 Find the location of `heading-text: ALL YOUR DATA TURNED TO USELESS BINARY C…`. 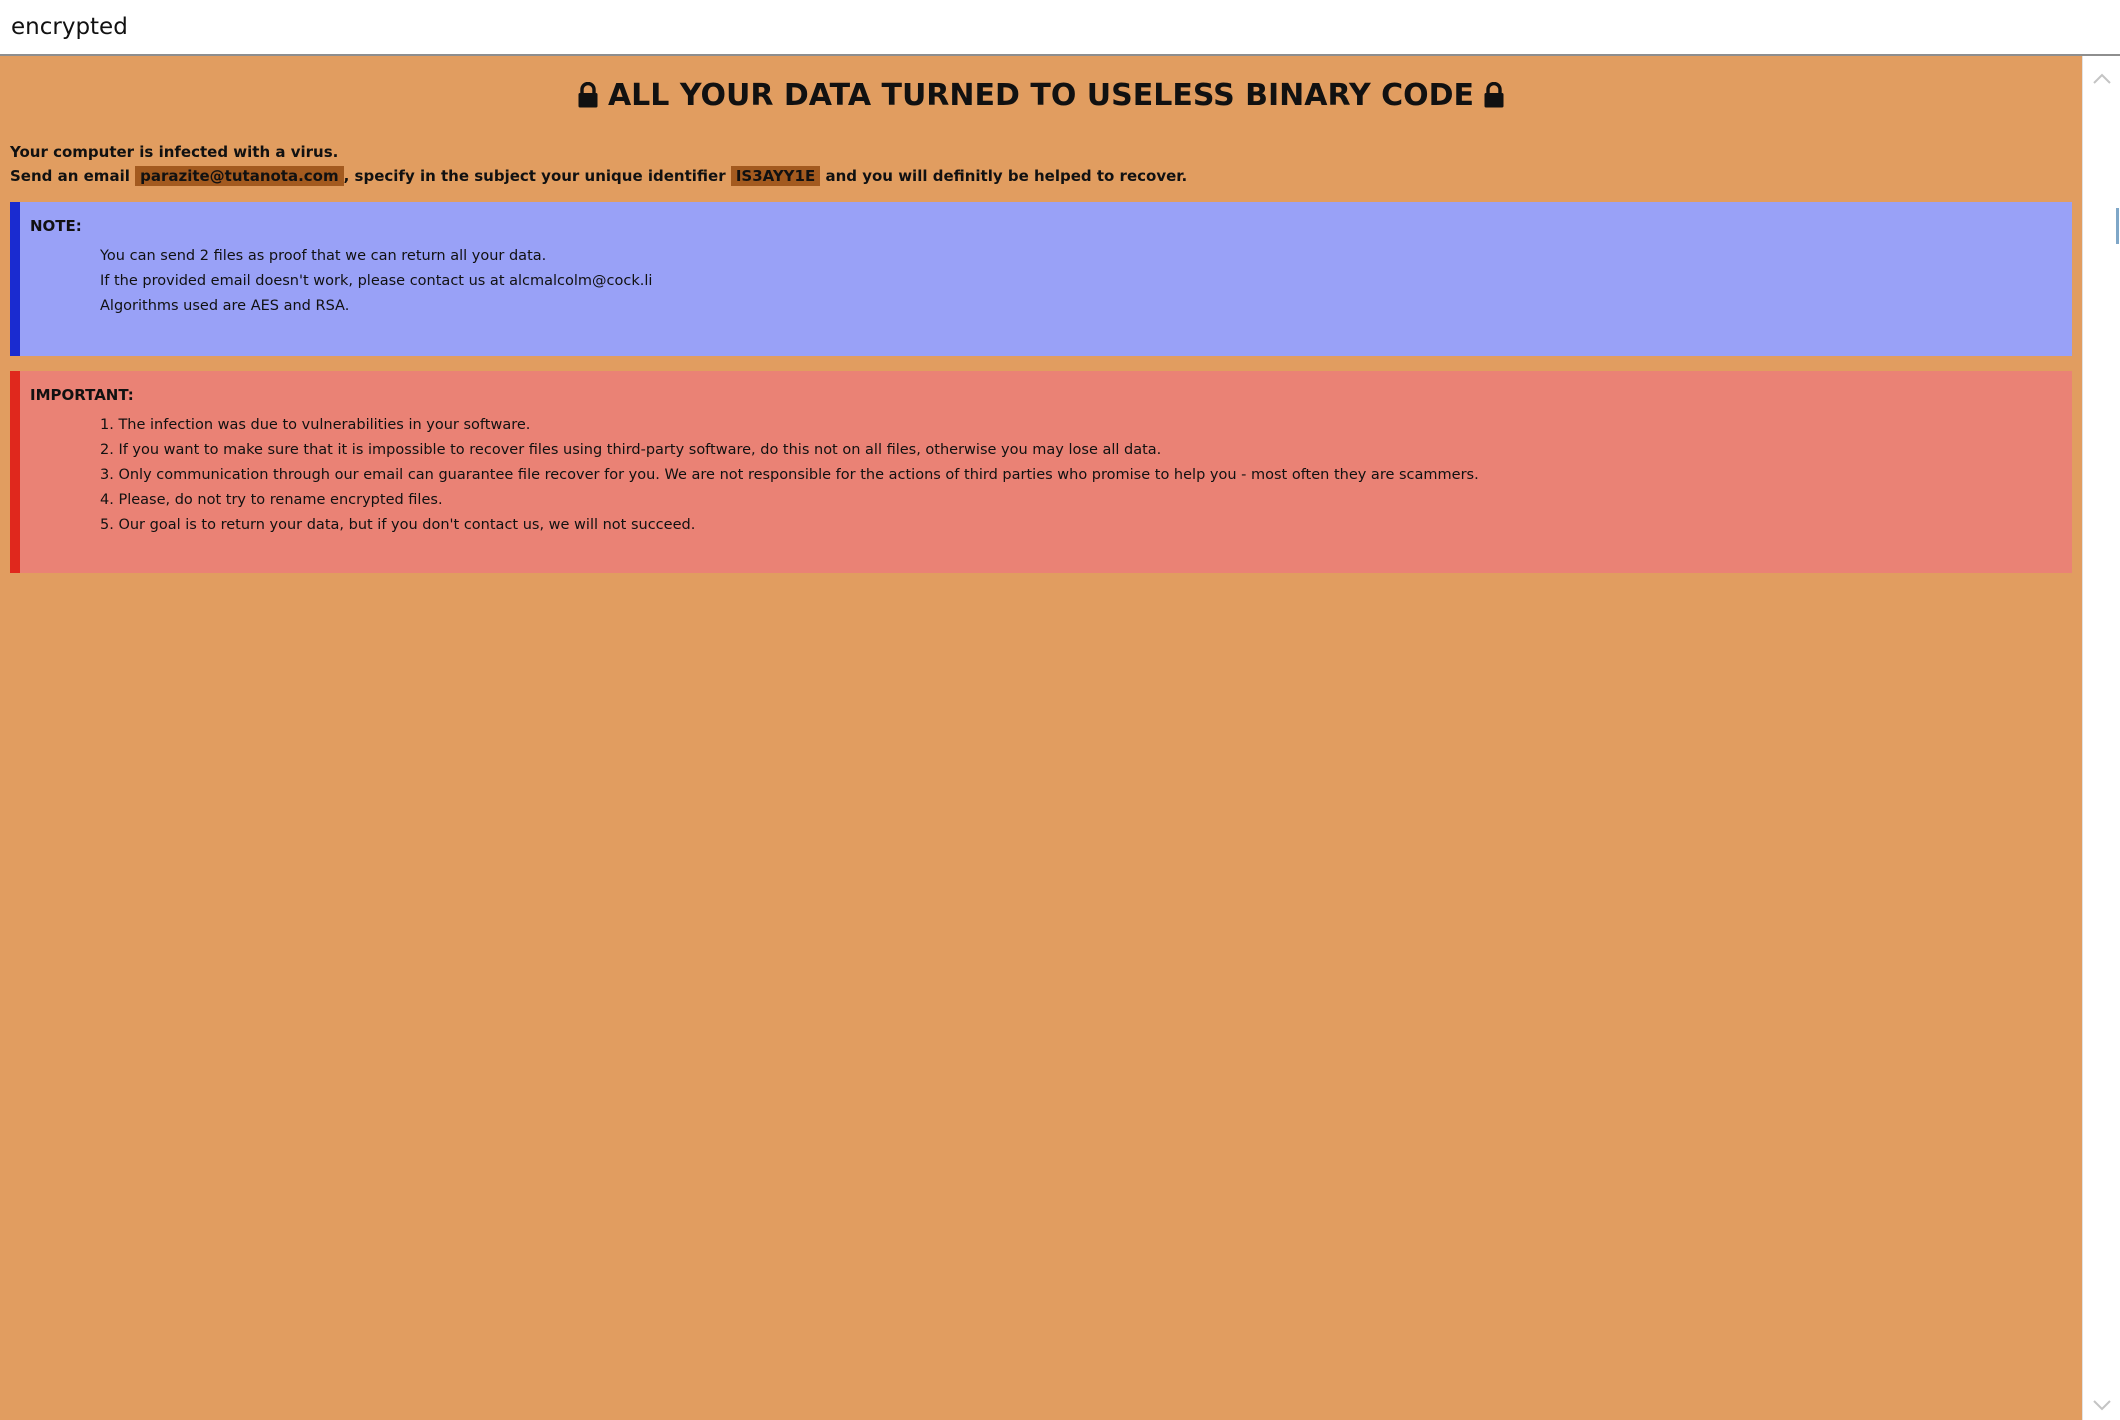

heading-text: ALL YOUR DATA TURNED TO USELESS BINARY C… is located at coordinates (1041, 95).